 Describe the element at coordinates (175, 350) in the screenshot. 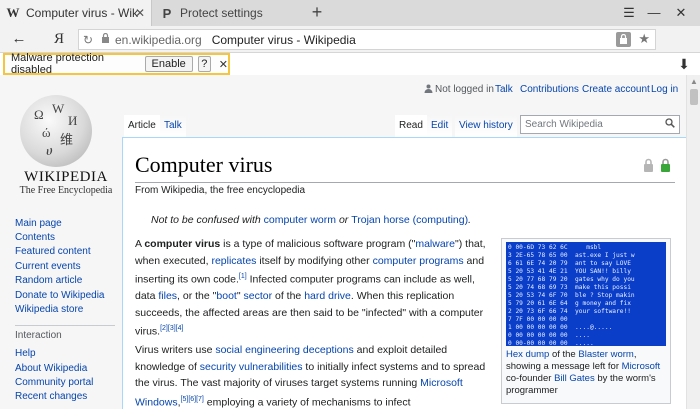

I see `text: Virus writers use` at that location.